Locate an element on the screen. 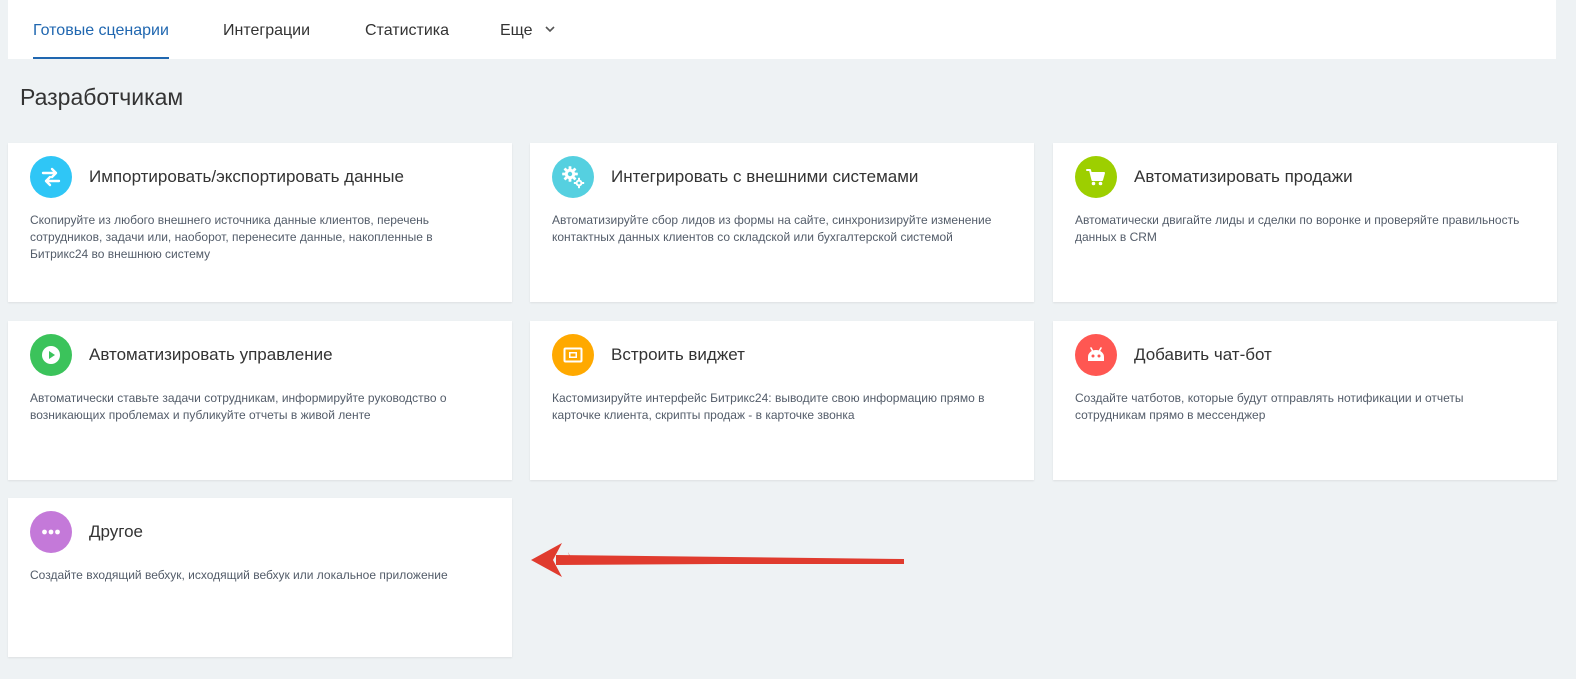 This screenshot has height=679, width=1576. tab-ready-scenarios: Готовые сценарии is located at coordinates (101, 29).